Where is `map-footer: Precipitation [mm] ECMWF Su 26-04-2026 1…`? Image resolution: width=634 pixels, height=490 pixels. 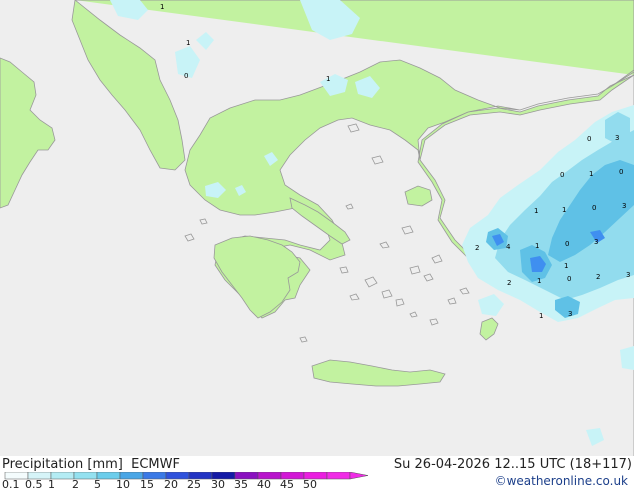 map-footer: Precipitation [mm] ECMWF Su 26-04-2026 1… is located at coordinates (317, 473).